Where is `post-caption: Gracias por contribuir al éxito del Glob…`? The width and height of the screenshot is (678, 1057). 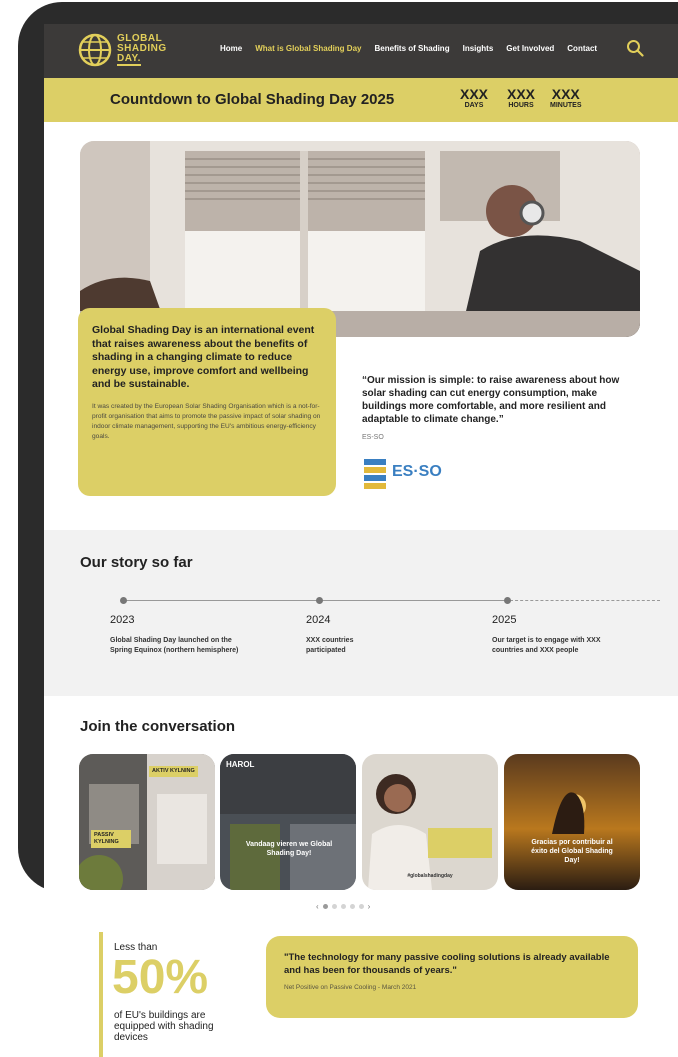 post-caption: Gracias por contribuir al éxito del Glob… is located at coordinates (572, 851).